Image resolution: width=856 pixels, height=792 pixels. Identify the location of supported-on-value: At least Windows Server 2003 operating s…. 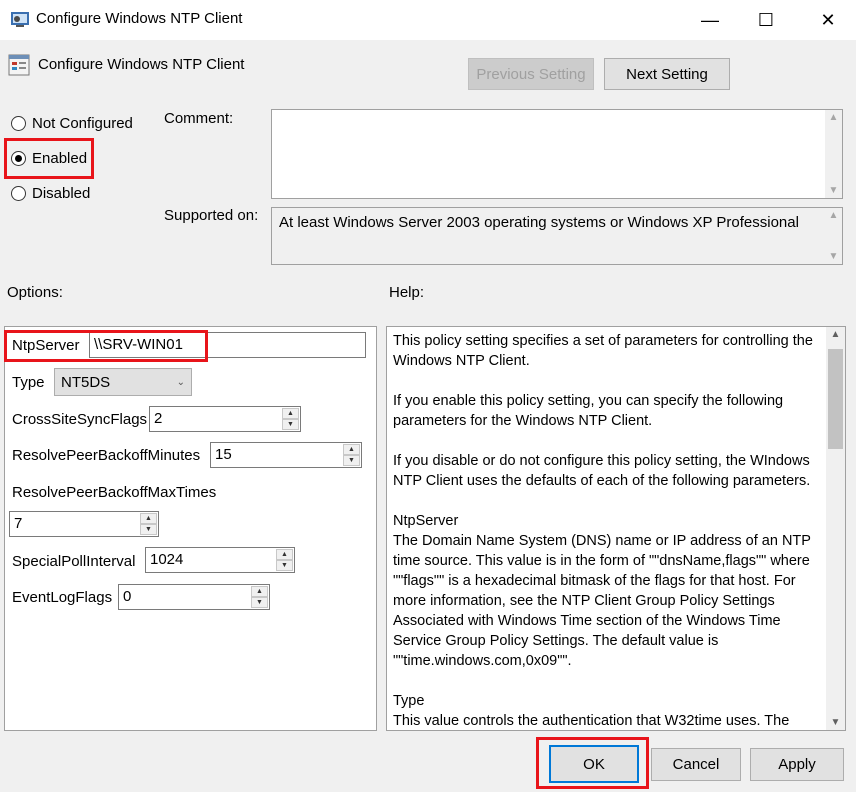
(539, 222).